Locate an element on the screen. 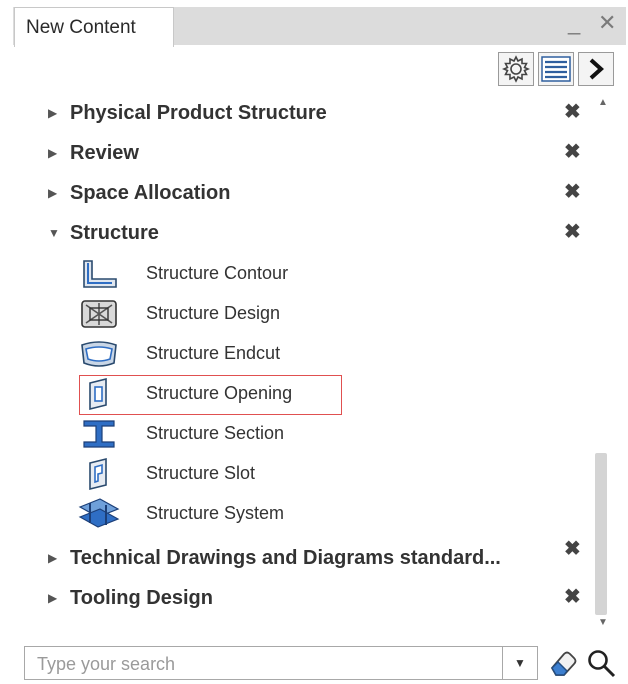 The height and width of the screenshot is (684, 628). scroll-down-icon: ▼ is located at coordinates (603, 622).